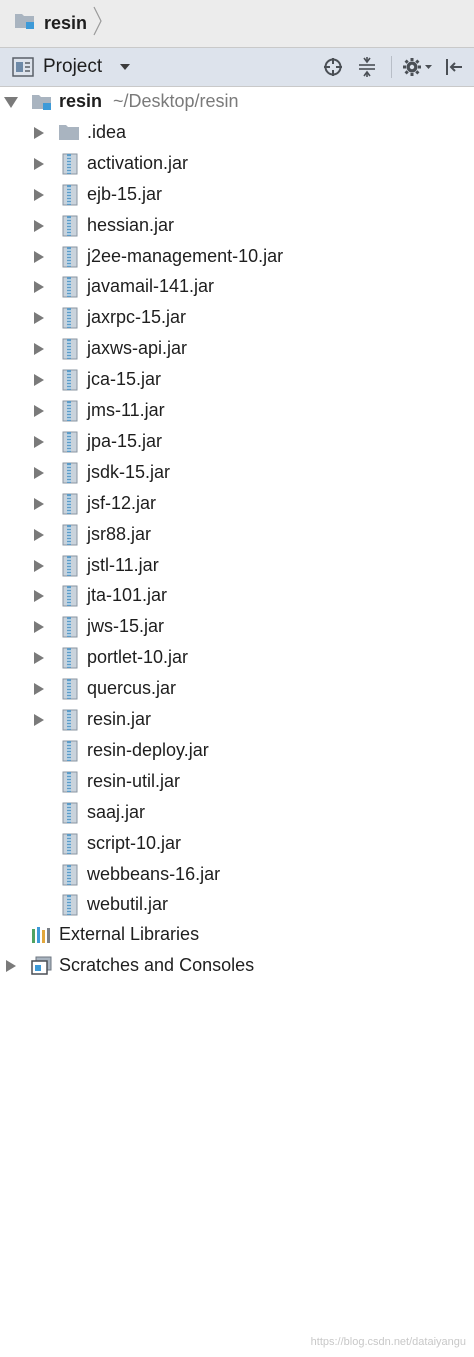 Image resolution: width=474 pixels, height=1357 pixels. I want to click on tree-root-resin: resin ~/Desktop/resin, so click(237, 102).